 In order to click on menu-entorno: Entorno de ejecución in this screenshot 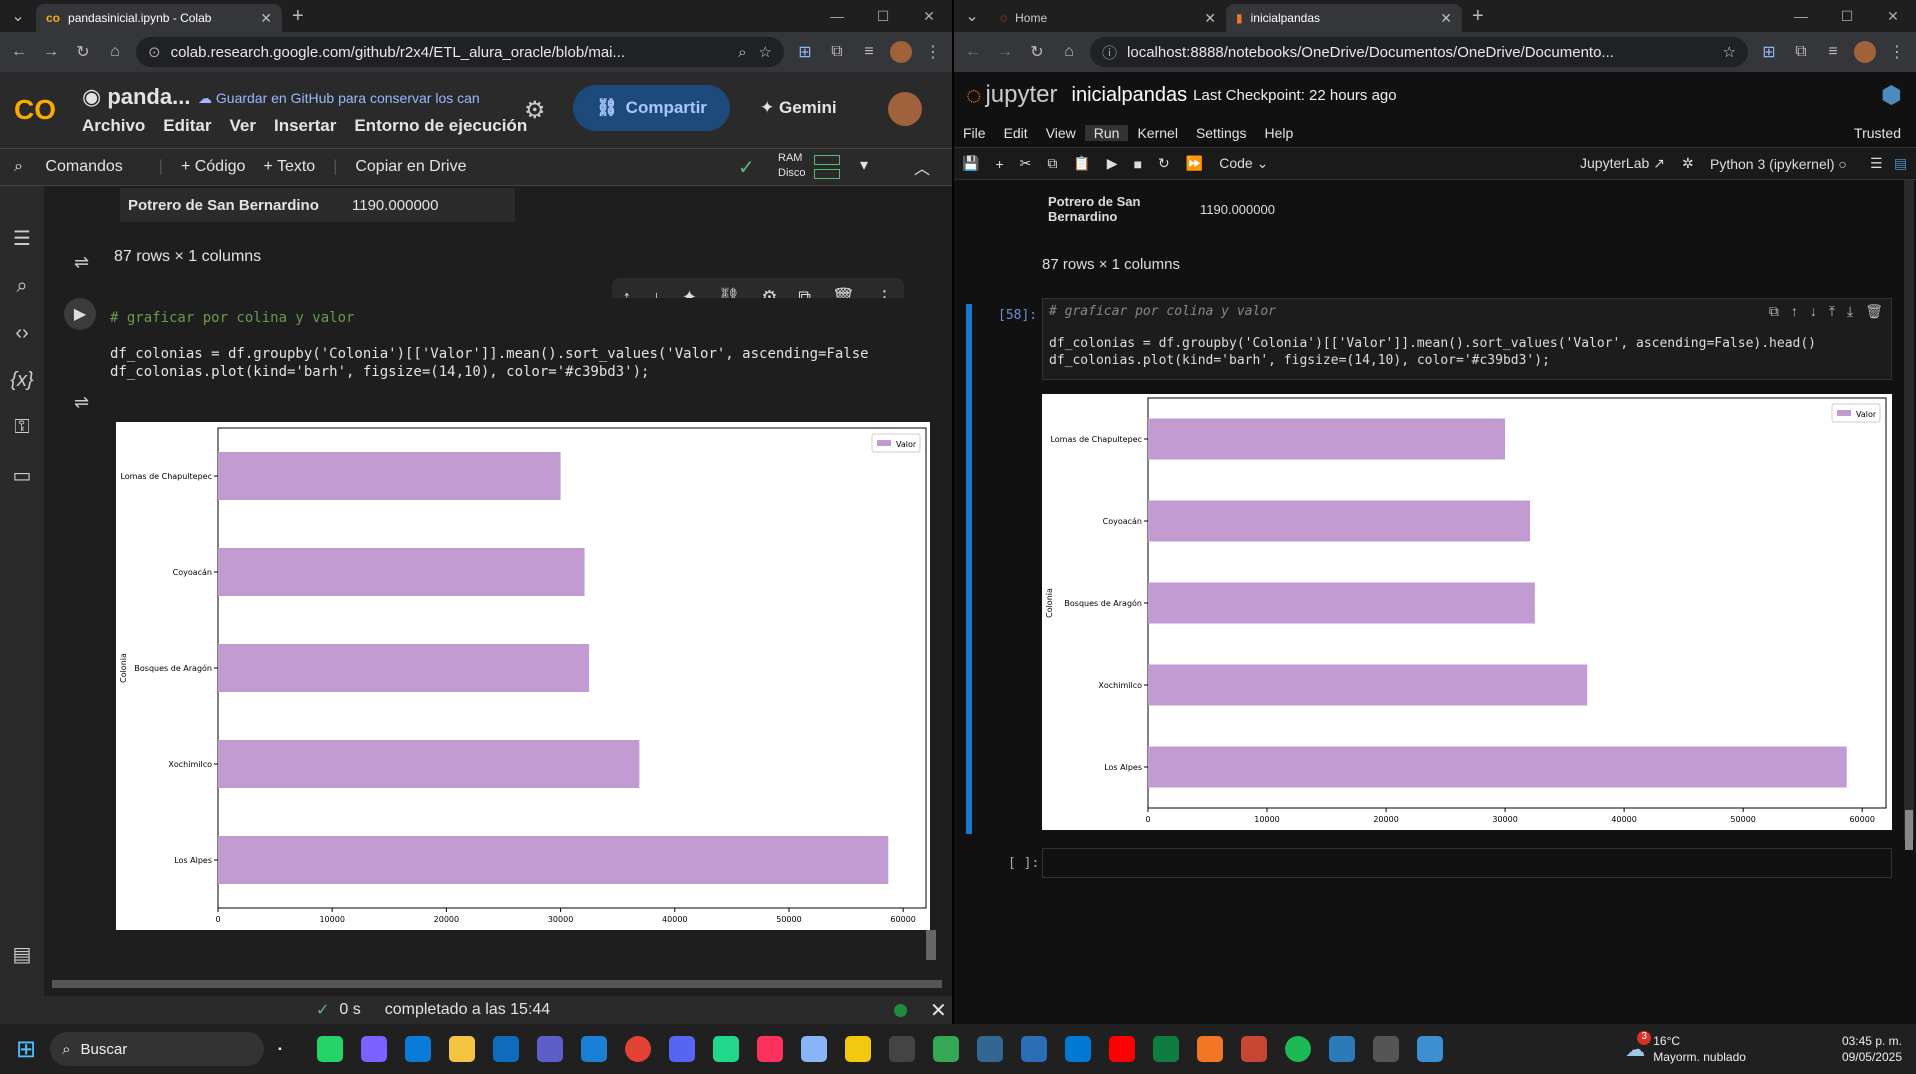, I will do `click(440, 126)`.